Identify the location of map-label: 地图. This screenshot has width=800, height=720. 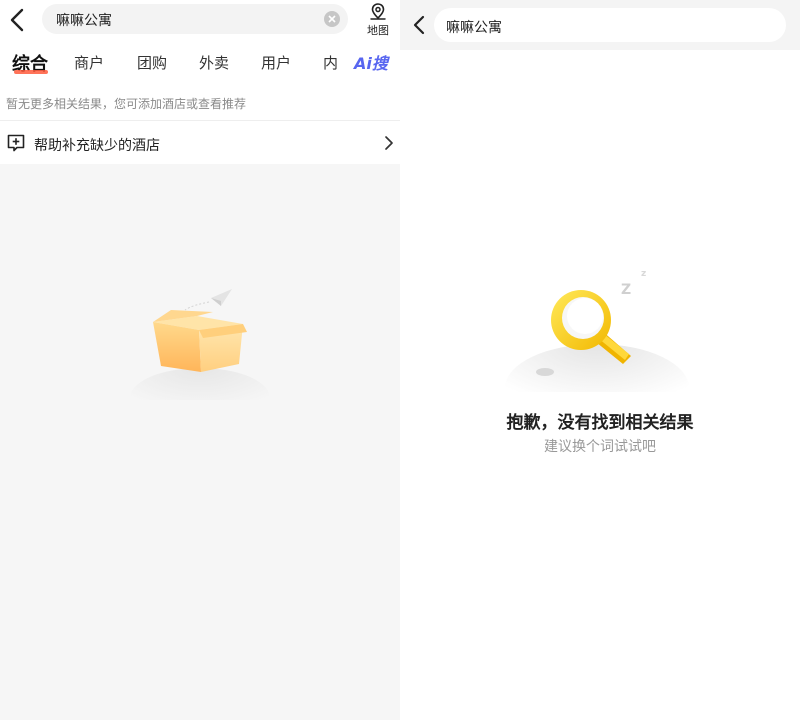
(378, 30).